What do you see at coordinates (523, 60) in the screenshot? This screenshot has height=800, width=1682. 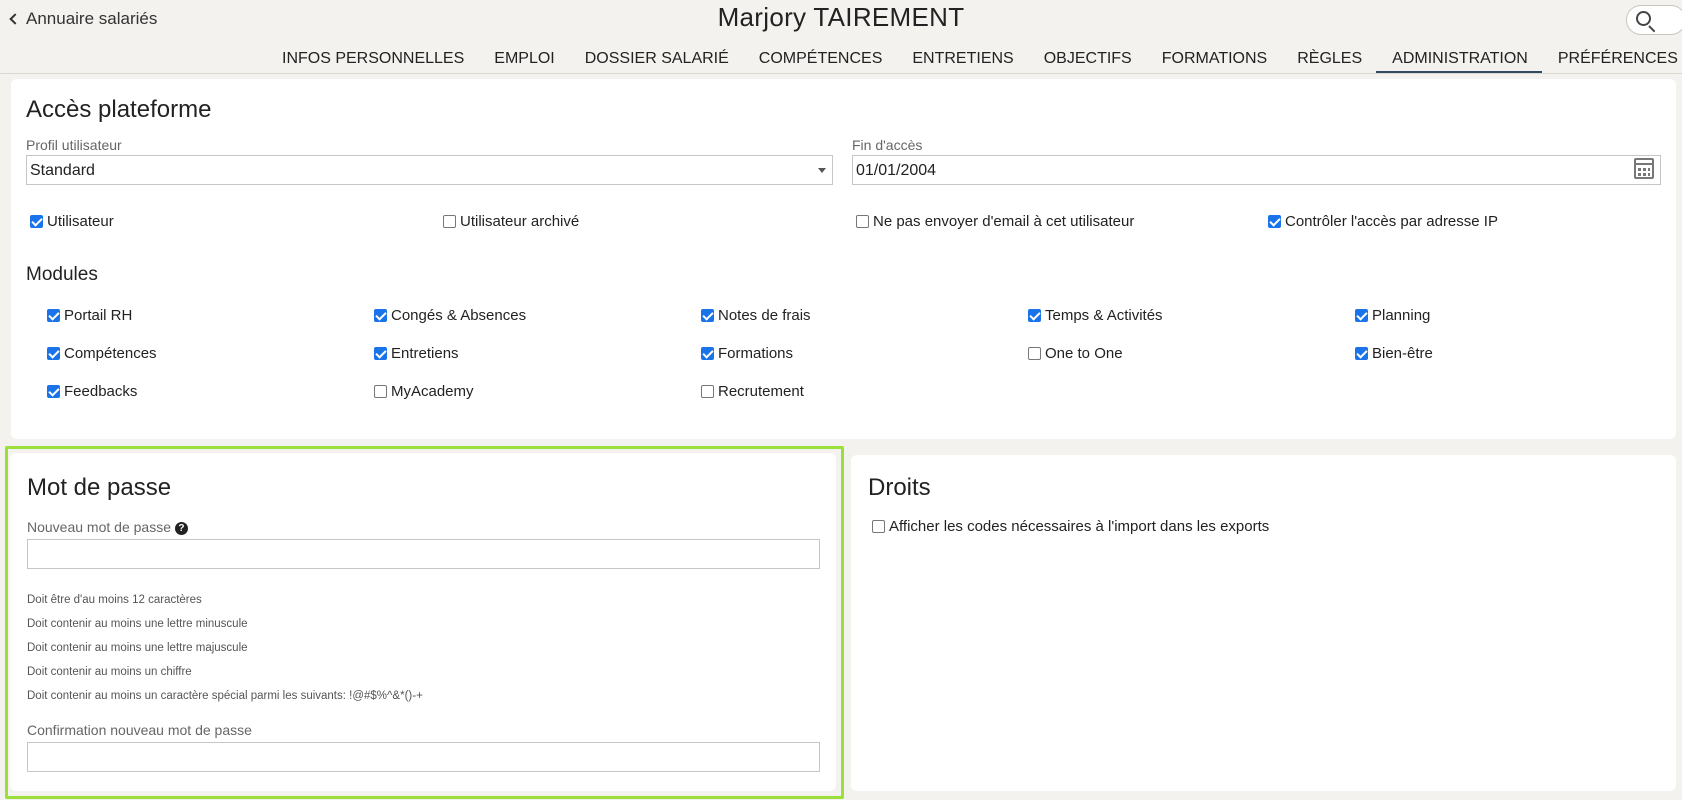 I see `tab-emploi: EMPLOI` at bounding box center [523, 60].